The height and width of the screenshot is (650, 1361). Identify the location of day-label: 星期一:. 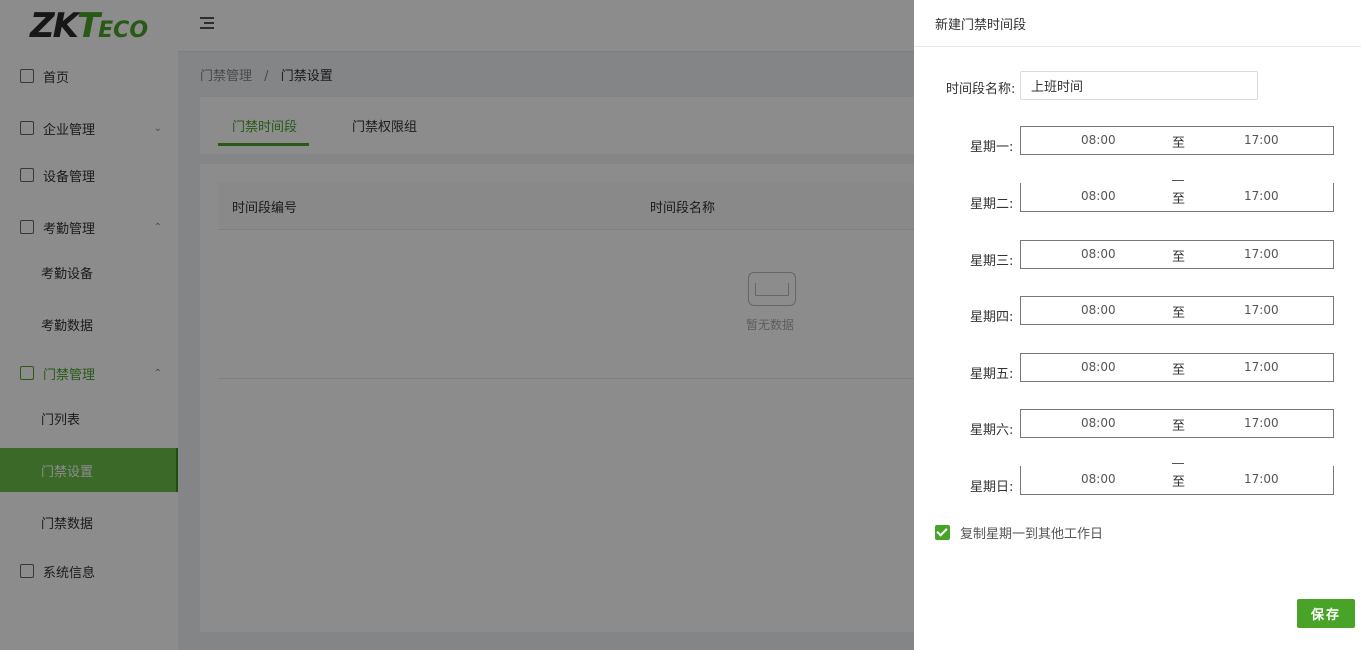
(992, 147).